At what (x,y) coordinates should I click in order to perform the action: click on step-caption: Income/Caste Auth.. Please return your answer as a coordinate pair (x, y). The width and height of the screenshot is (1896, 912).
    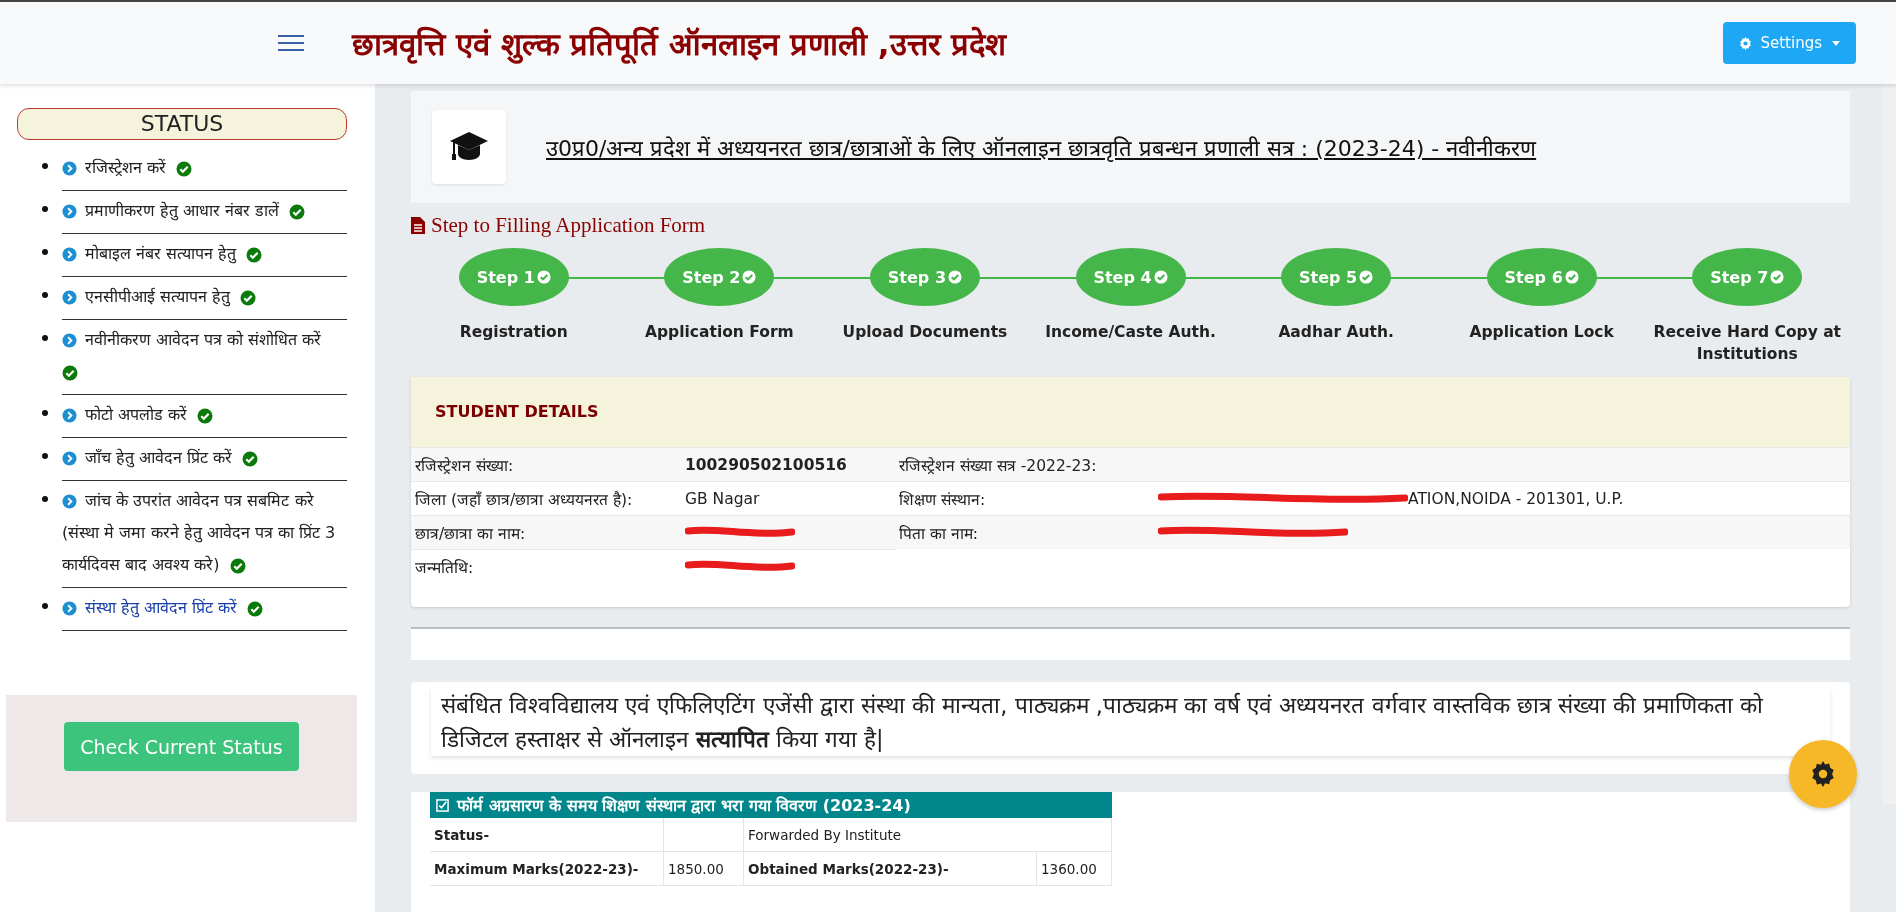
    Looking at the image, I should click on (1130, 332).